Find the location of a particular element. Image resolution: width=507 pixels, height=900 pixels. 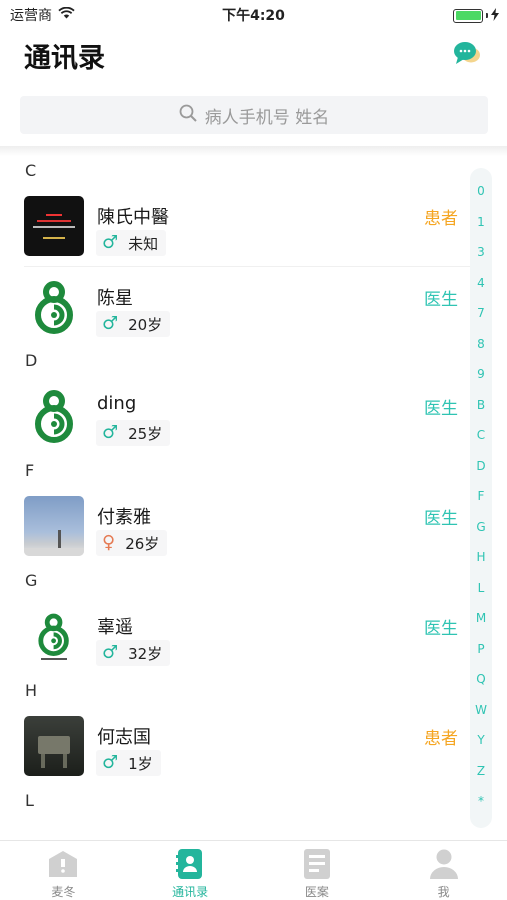

tab-medical-record: 医案 is located at coordinates (317, 870).